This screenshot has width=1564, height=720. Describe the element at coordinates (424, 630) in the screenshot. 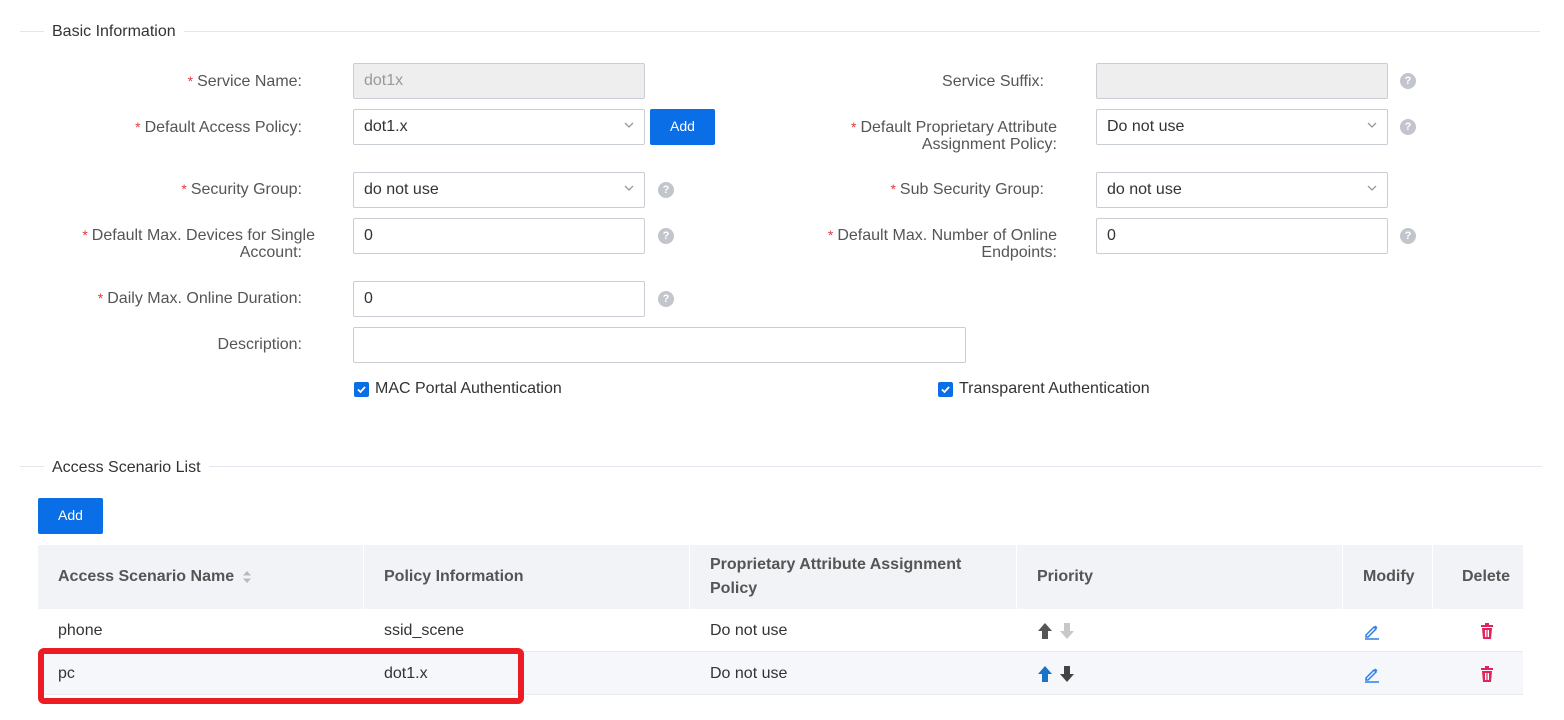

I see `cell-policy: ssid_scene` at that location.